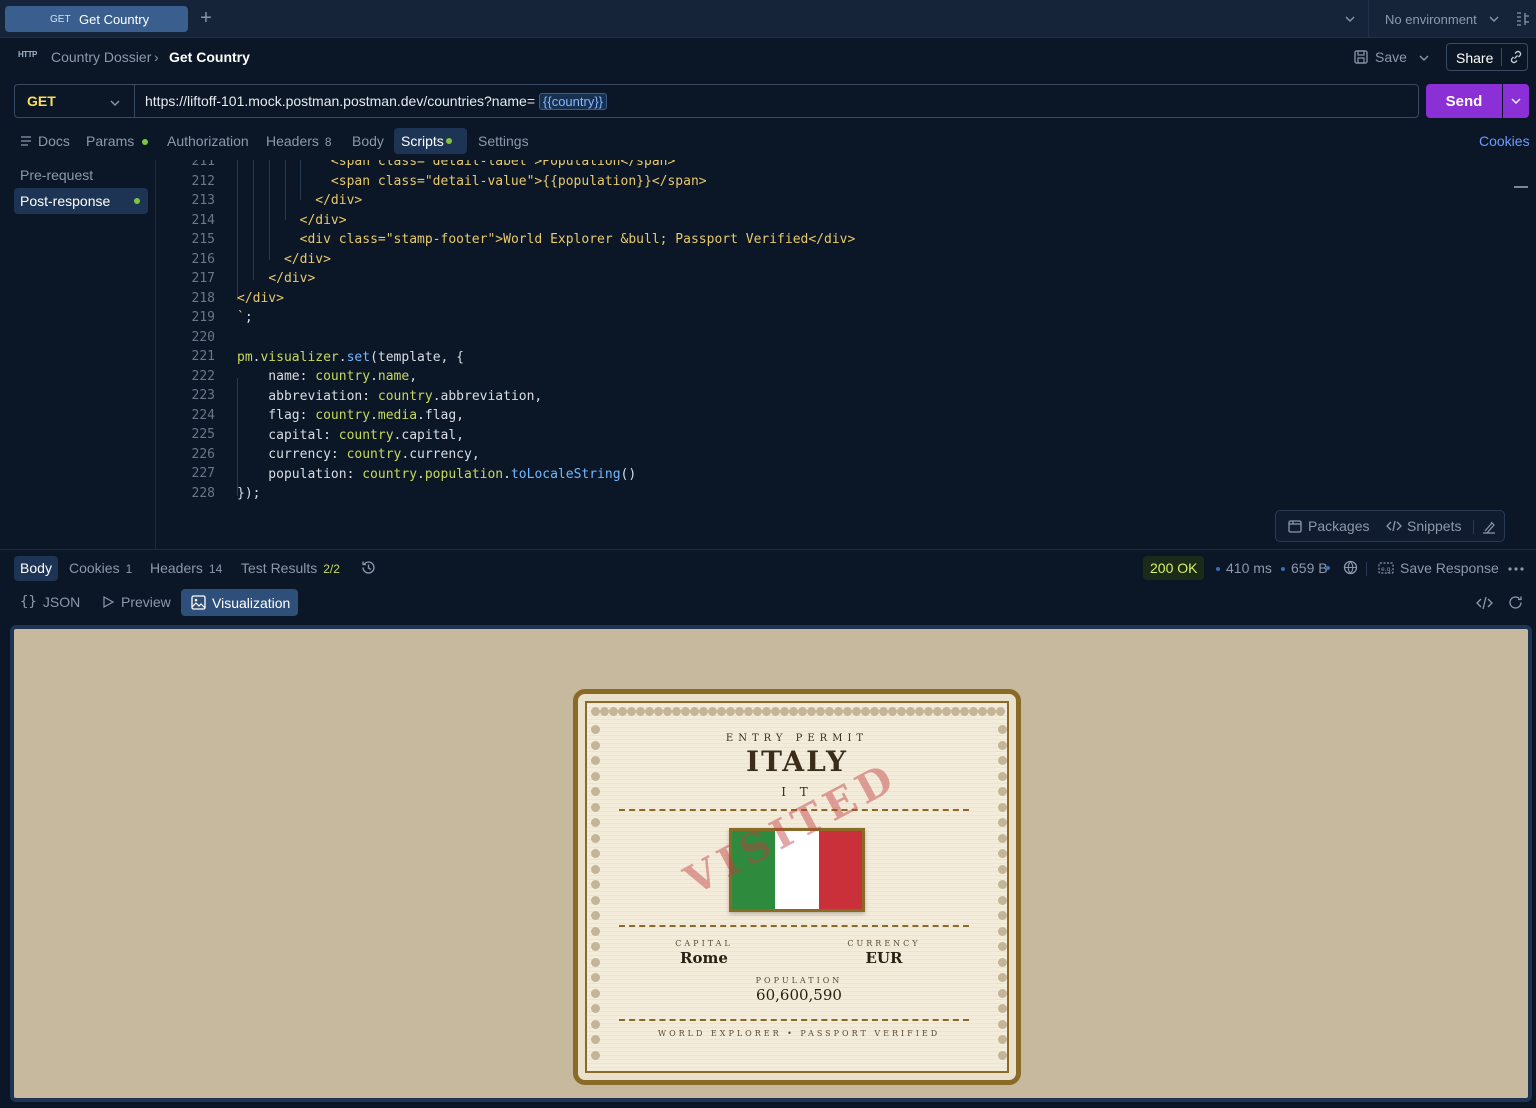 Image resolution: width=1536 pixels, height=1108 pixels. What do you see at coordinates (573, 101) in the screenshot?
I see `url-variable: {{country}}` at bounding box center [573, 101].